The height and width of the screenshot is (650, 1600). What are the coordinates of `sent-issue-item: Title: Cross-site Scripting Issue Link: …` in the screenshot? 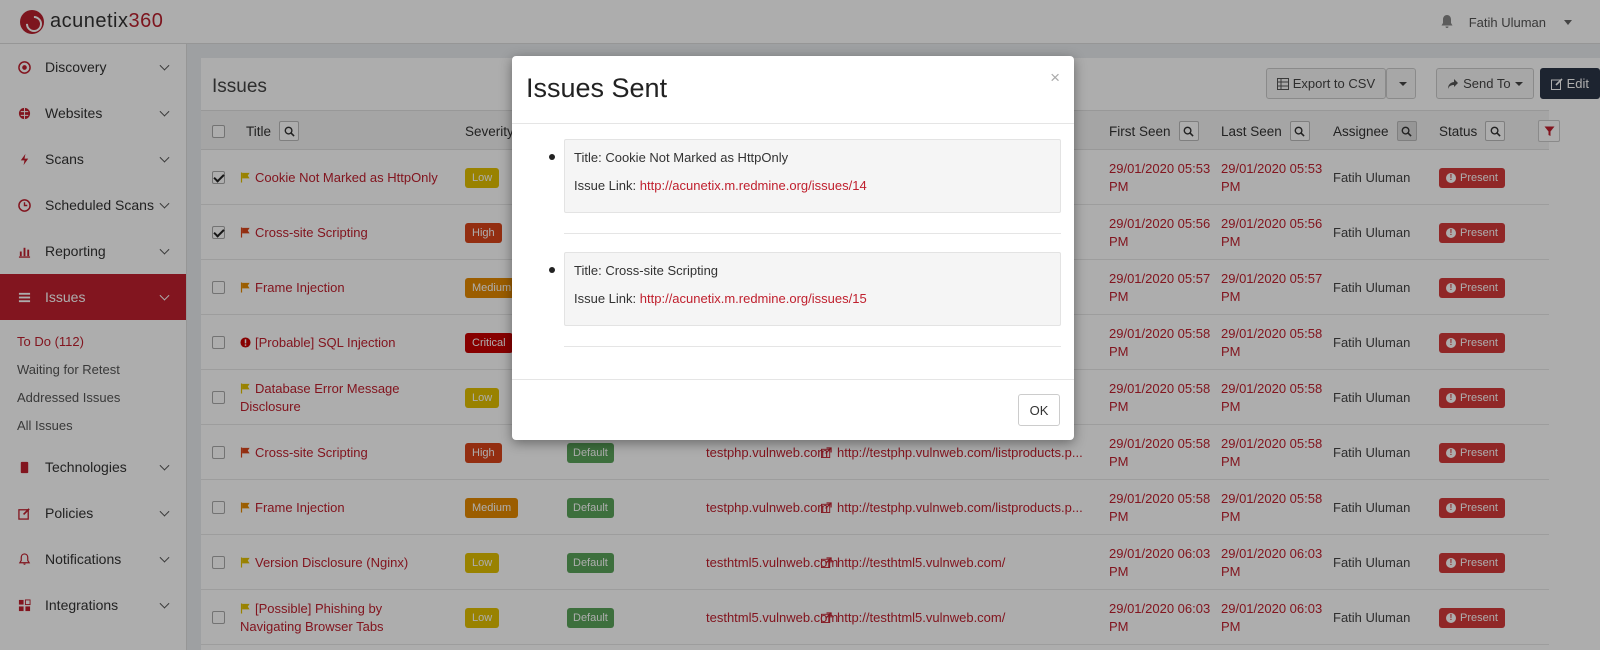 It's located at (812, 289).